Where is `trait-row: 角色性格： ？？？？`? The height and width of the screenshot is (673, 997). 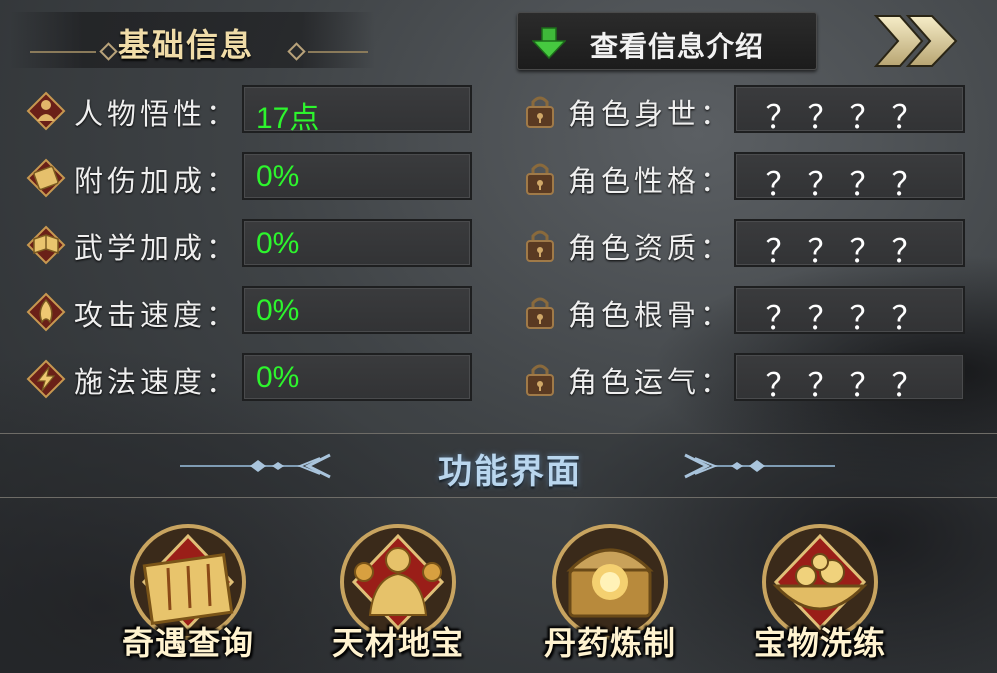 trait-row: 角色性格： ？？？？ is located at coordinates (742, 177).